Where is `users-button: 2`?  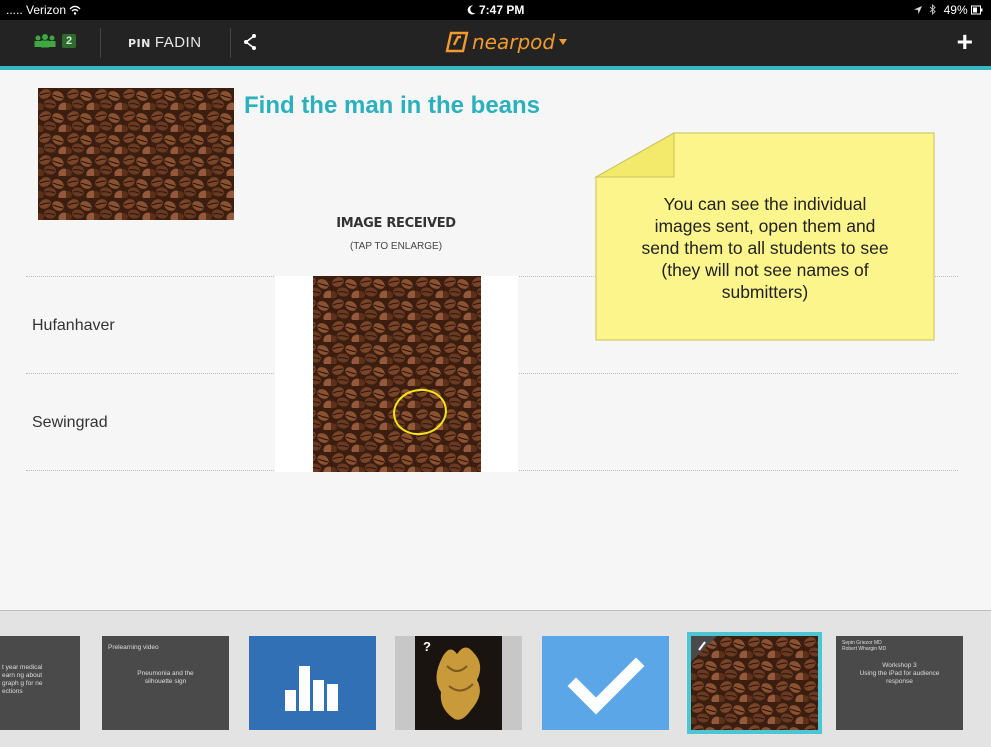 users-button: 2 is located at coordinates (54, 41).